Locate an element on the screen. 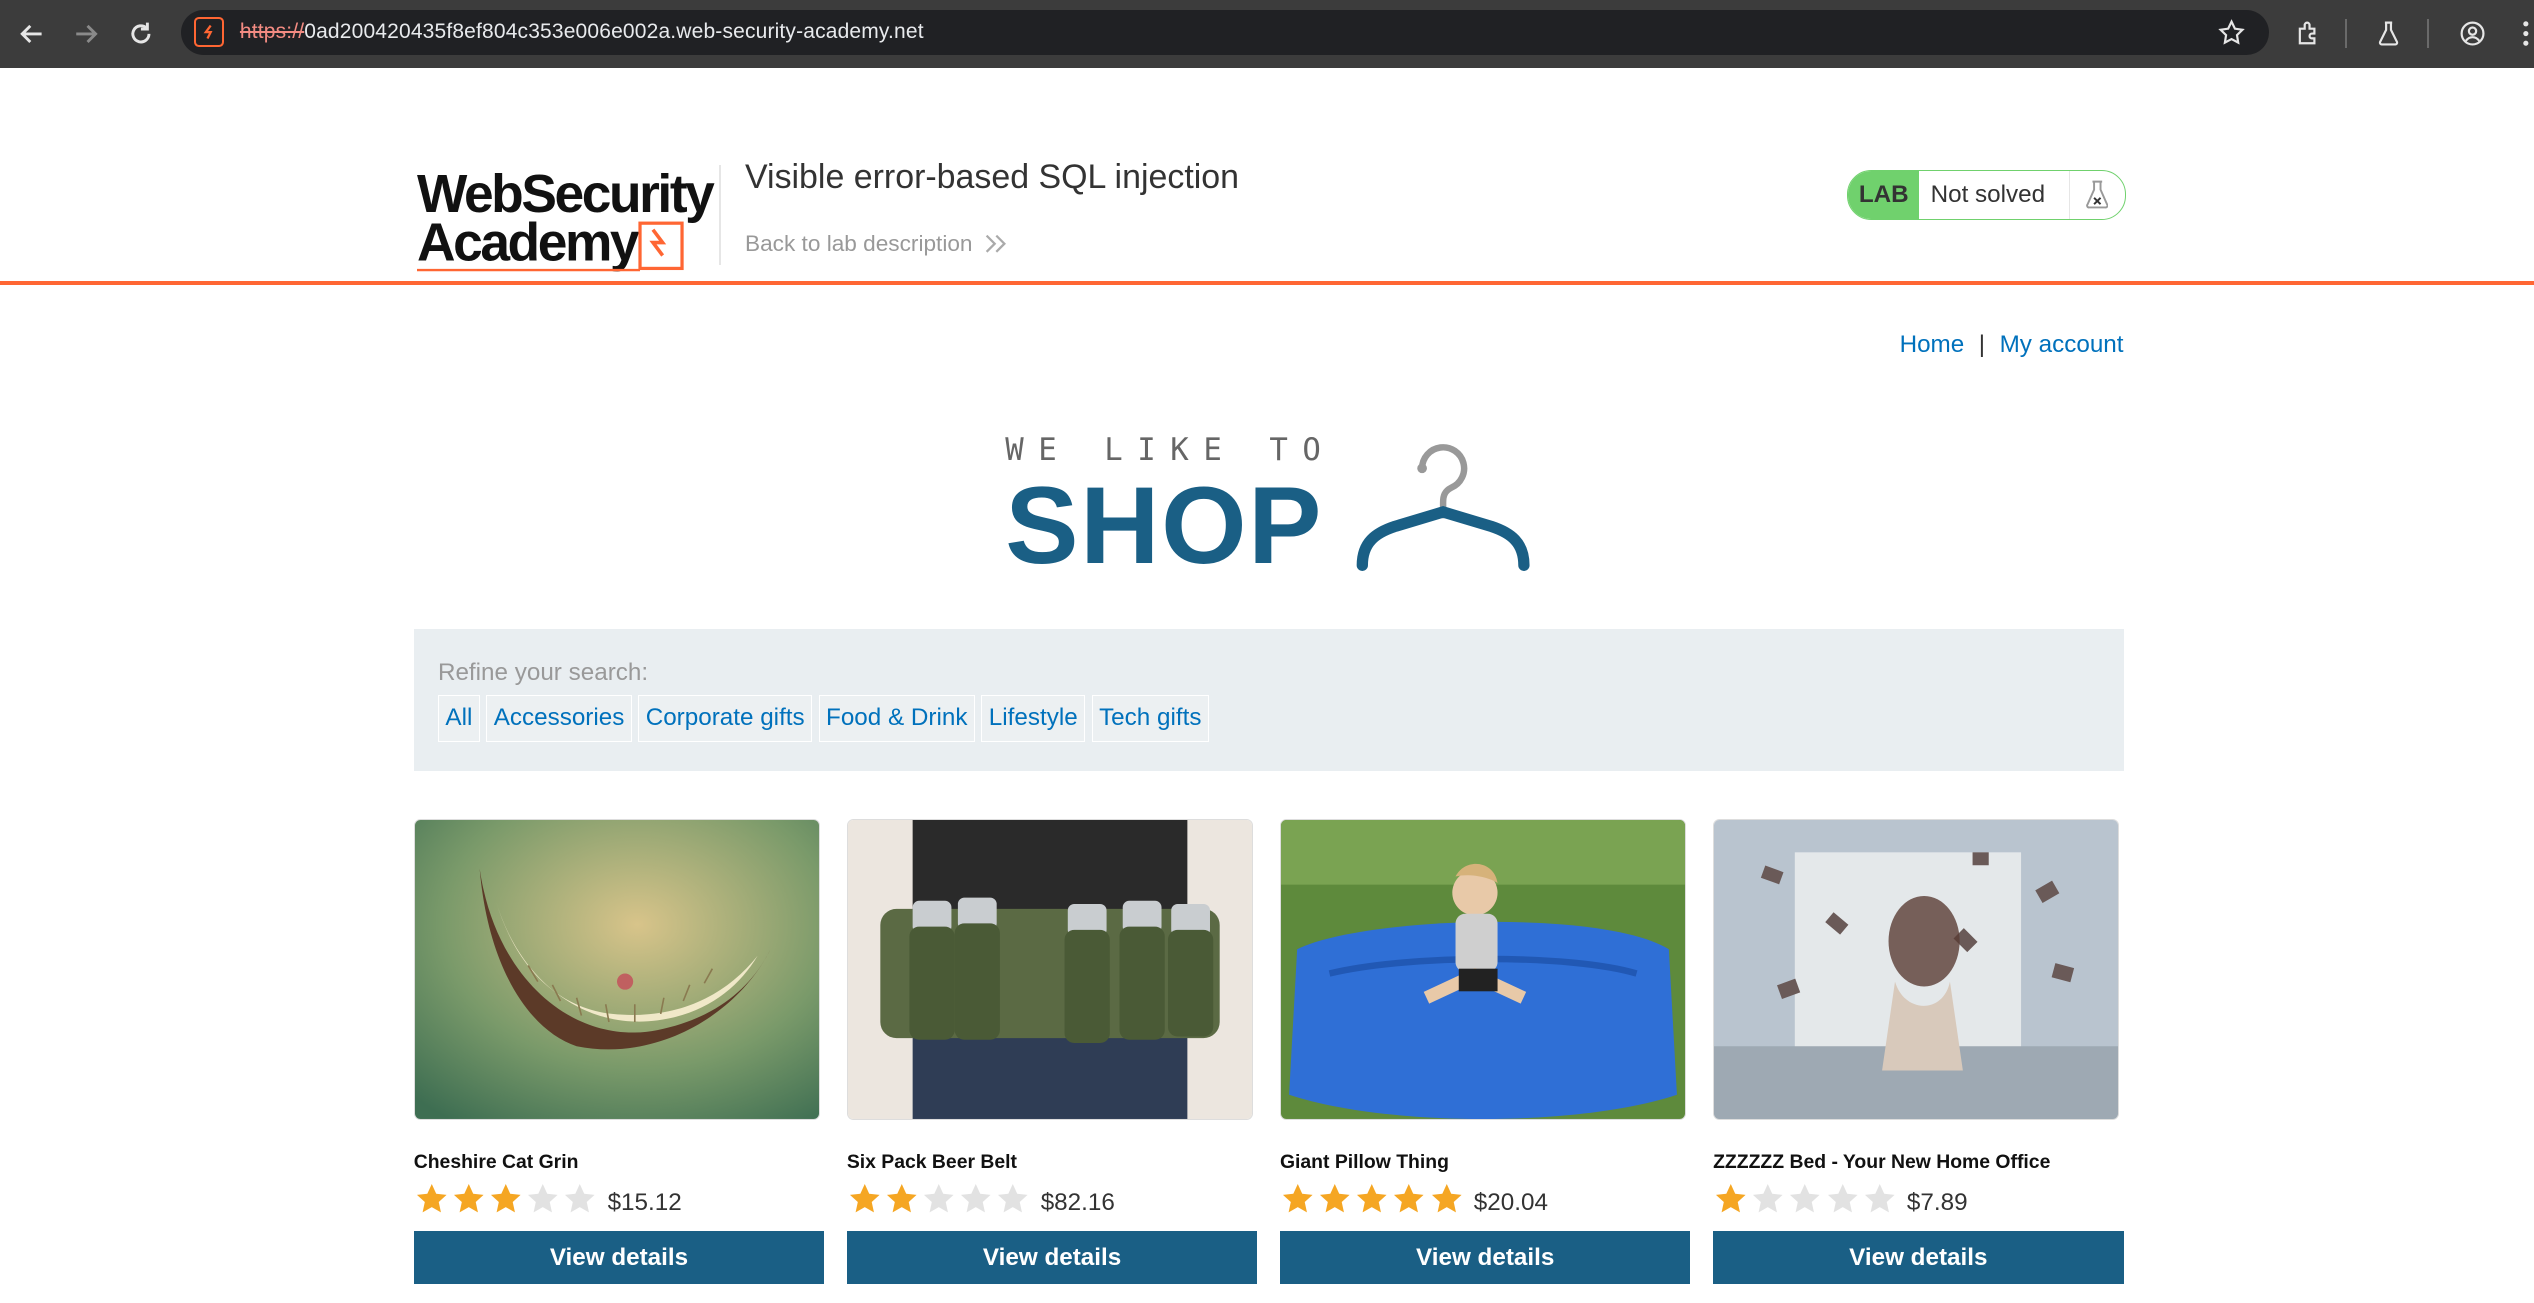  product-price: $82.16 is located at coordinates (1077, 1202).